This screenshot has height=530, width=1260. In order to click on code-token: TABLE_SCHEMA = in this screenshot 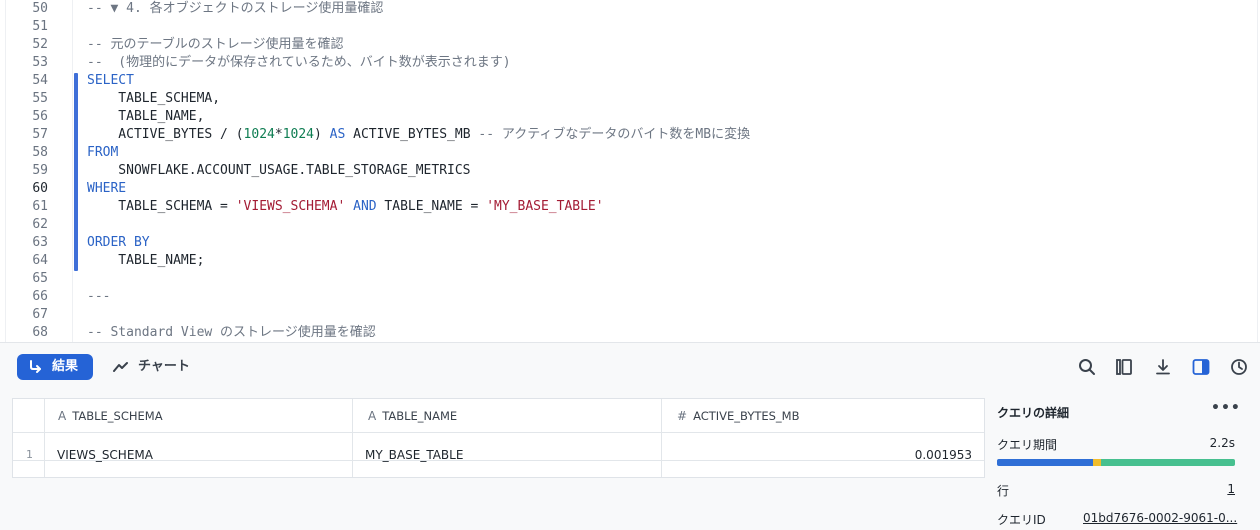, I will do `click(161, 206)`.